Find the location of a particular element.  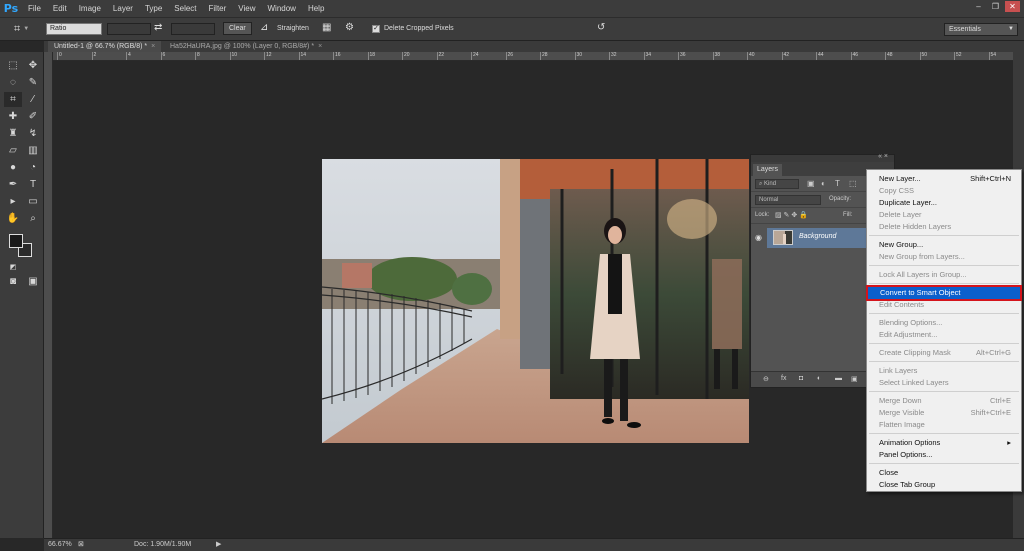

foreground-color-swatch is located at coordinates (16, 241).